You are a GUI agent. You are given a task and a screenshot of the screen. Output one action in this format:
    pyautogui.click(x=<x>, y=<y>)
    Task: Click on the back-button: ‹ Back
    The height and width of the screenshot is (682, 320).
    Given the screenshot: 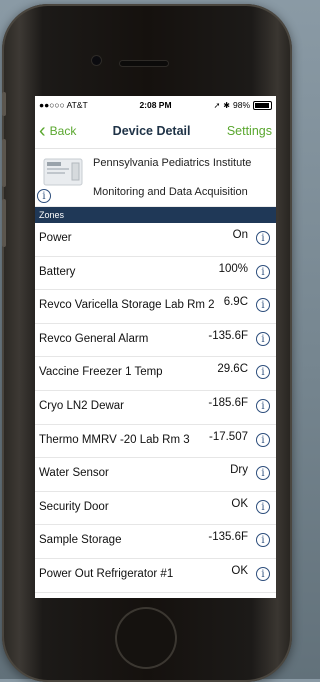 What is the action you would take?
    pyautogui.click(x=58, y=131)
    